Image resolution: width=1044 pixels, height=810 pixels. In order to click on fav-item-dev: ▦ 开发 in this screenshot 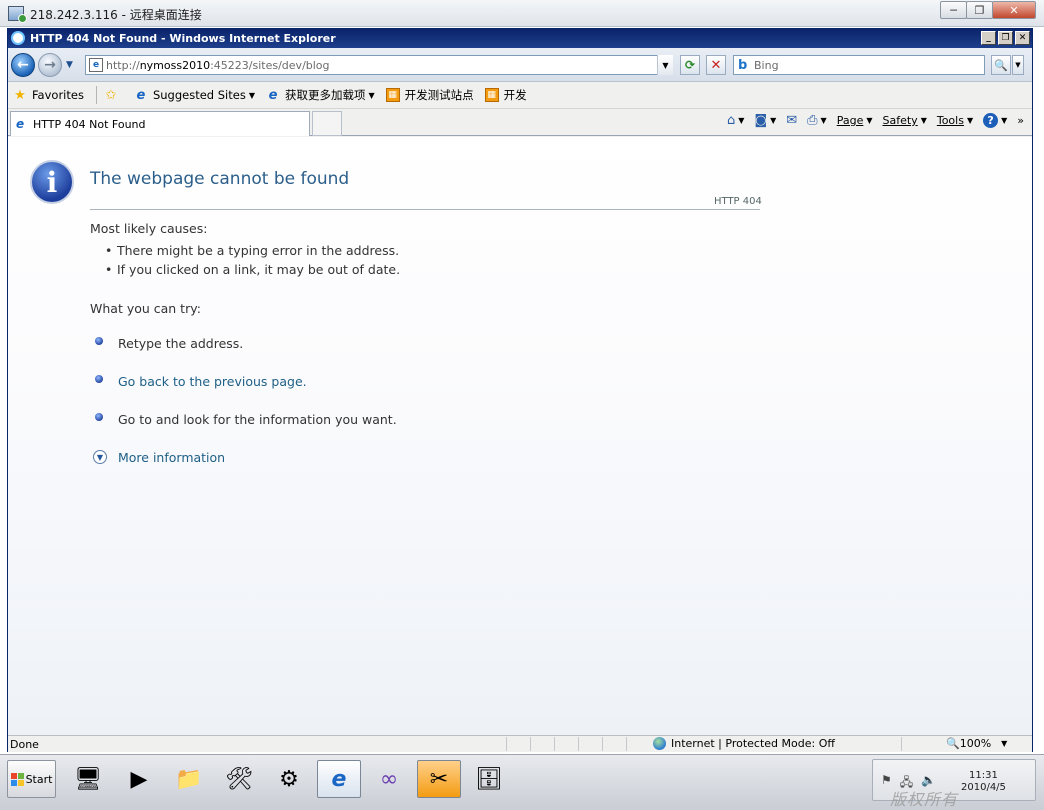, I will do `click(505, 95)`.